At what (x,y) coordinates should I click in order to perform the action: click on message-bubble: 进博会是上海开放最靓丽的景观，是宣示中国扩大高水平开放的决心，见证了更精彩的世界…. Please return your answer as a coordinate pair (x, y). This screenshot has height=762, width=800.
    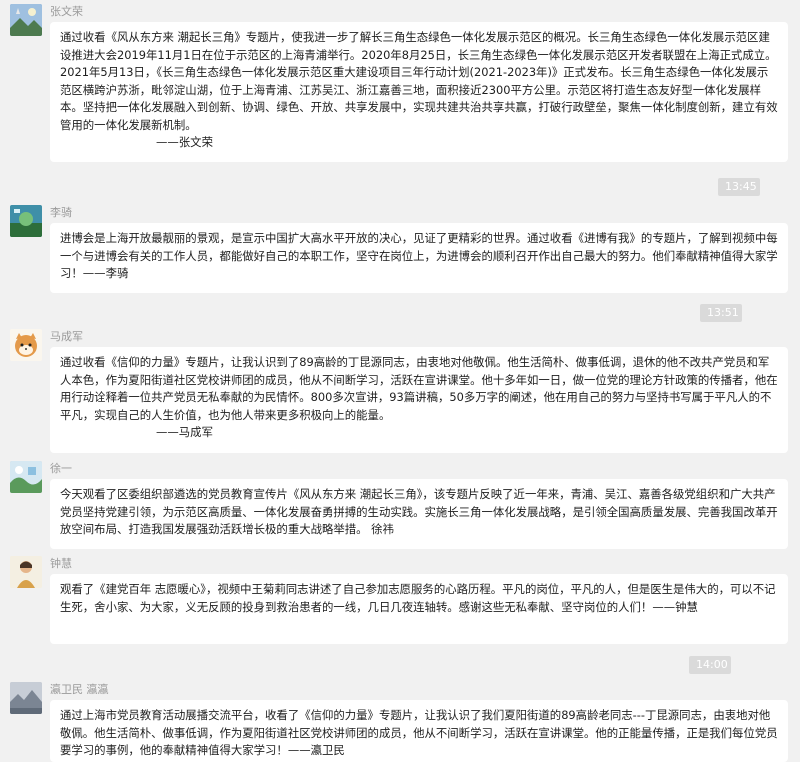
    Looking at the image, I should click on (419, 258).